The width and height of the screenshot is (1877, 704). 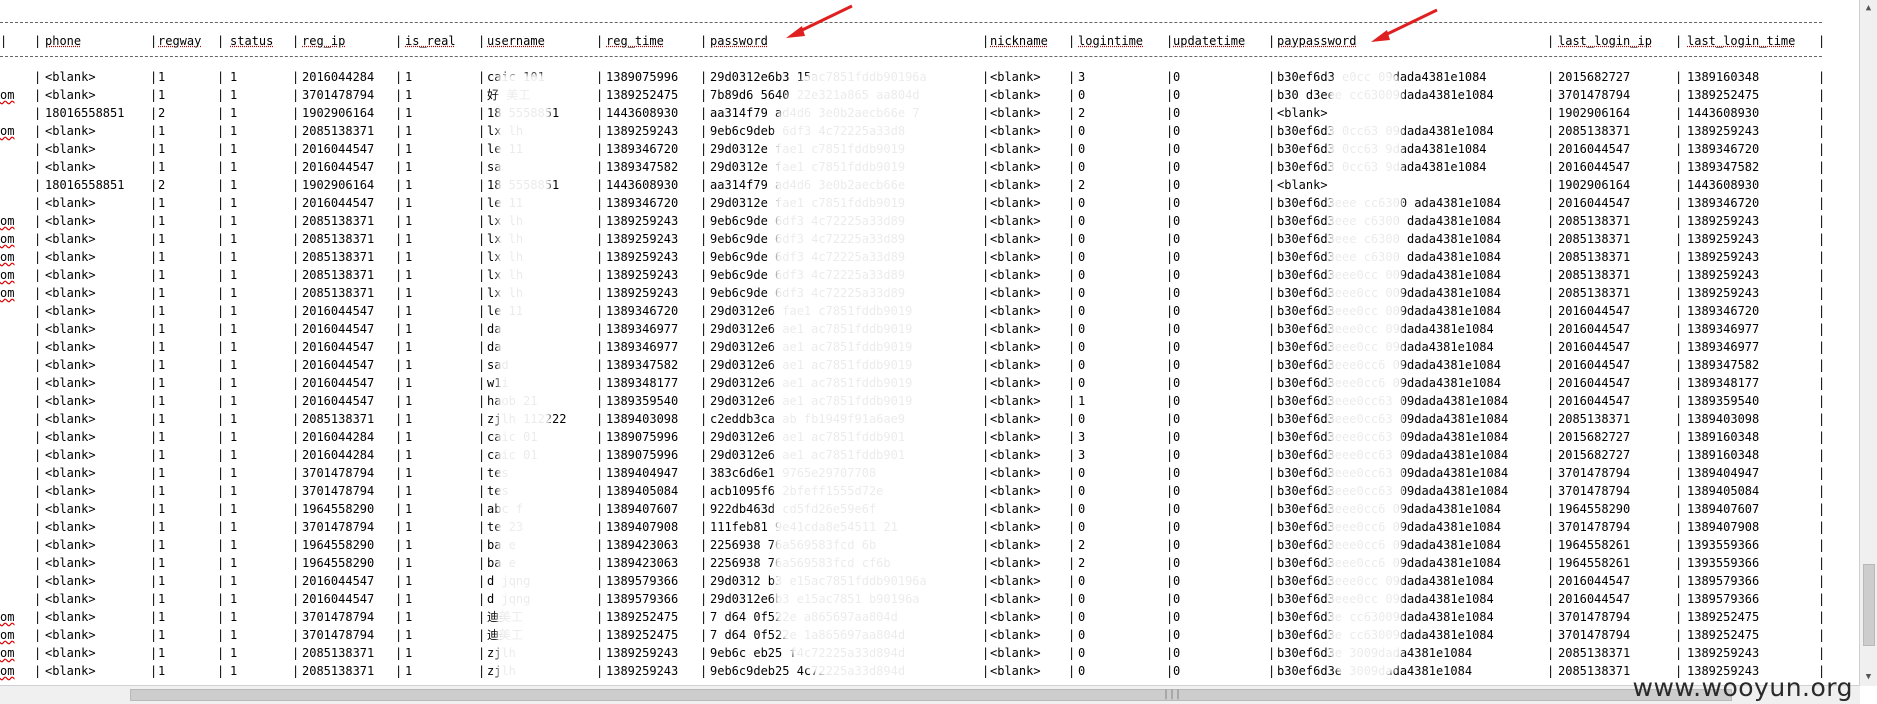 I want to click on cell-last-login-ip: 1964558261, so click(x=1594, y=563).